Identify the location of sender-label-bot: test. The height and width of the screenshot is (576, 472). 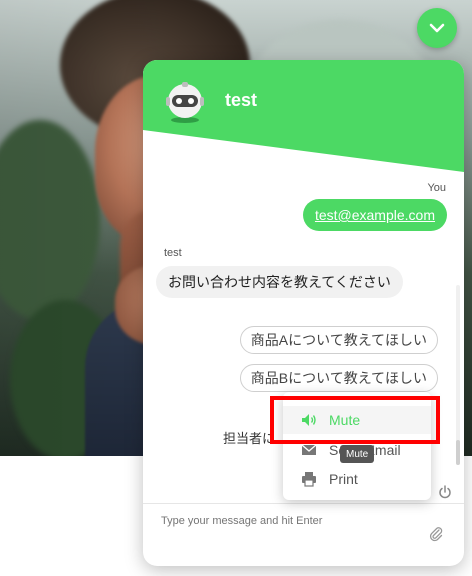
(173, 253).